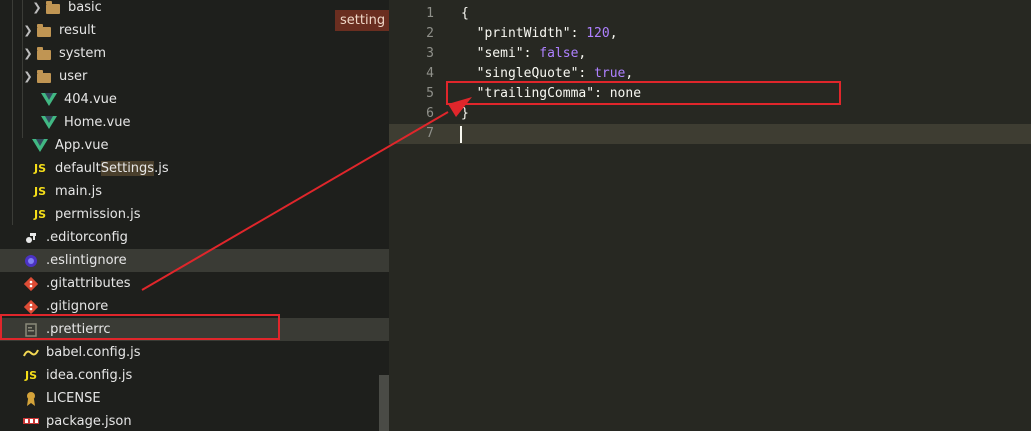  What do you see at coordinates (78, 191) in the screenshot?
I see `tree-item-label: main.js` at bounding box center [78, 191].